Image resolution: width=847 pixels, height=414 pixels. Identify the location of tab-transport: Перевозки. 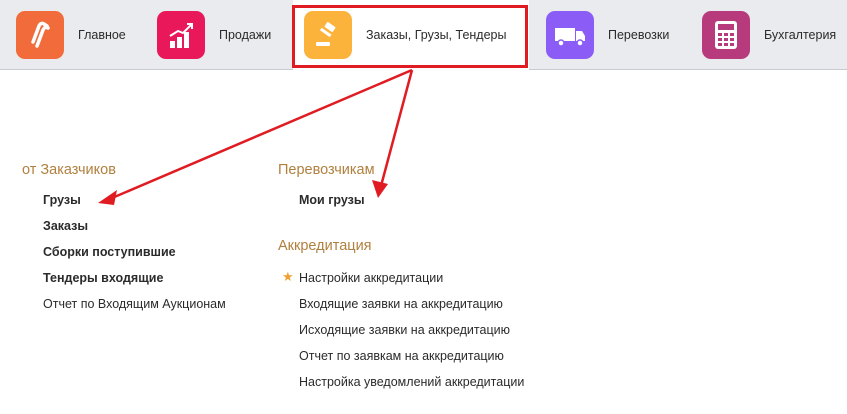
(607, 35).